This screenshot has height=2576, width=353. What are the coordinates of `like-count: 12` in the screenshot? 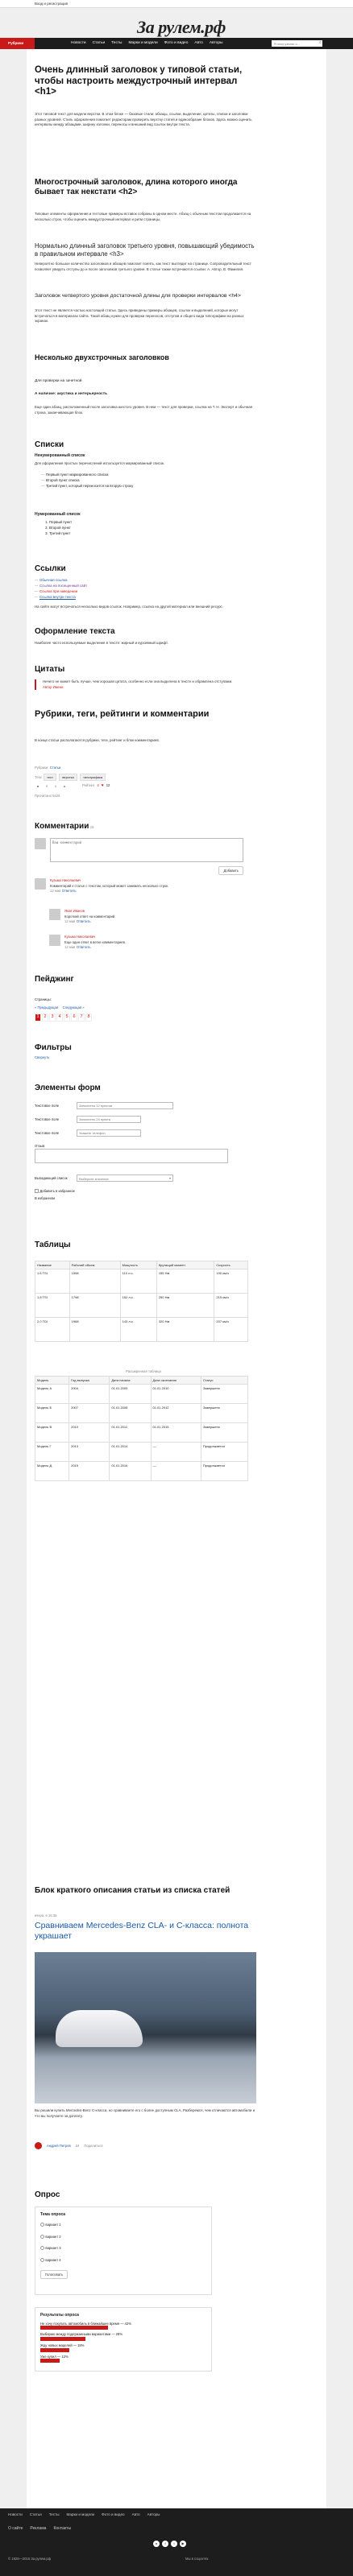 It's located at (108, 785).